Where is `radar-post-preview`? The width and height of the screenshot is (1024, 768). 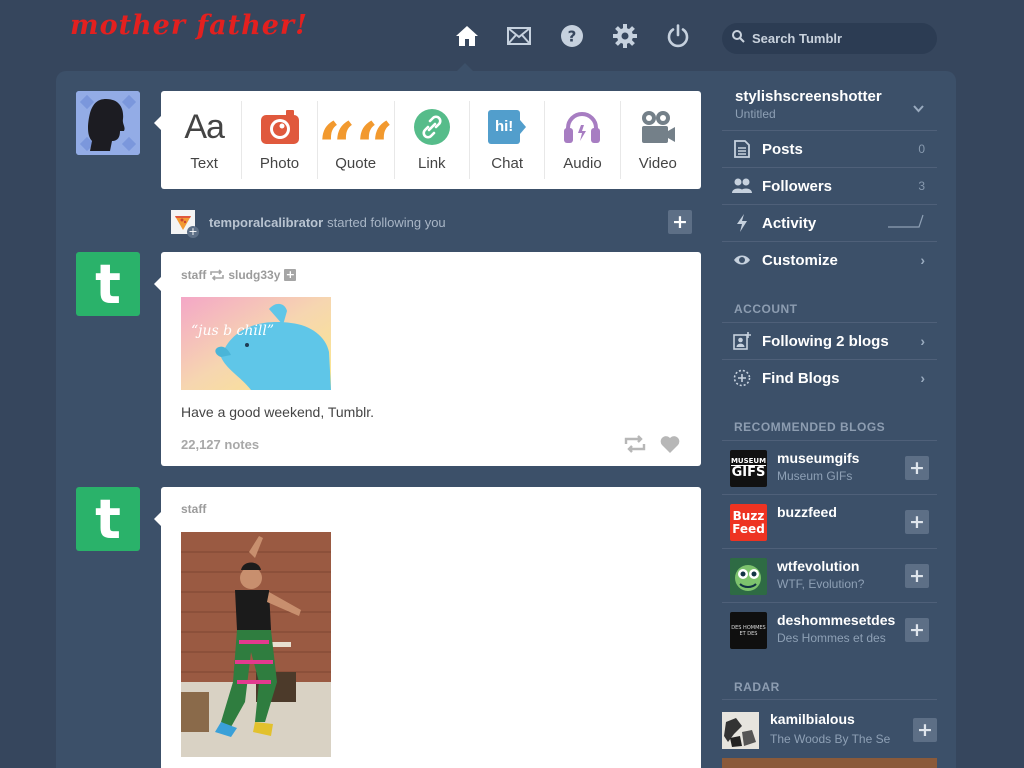 radar-post-preview is located at coordinates (829, 763).